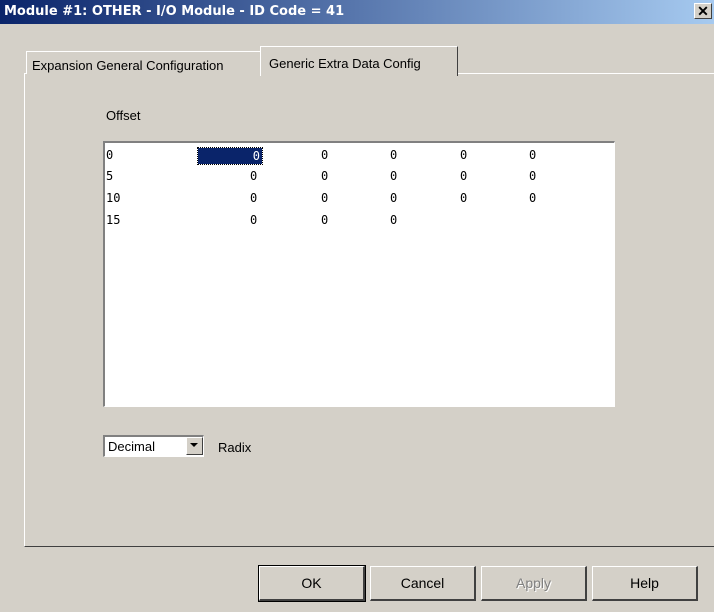 Image resolution: width=714 pixels, height=612 pixels. Describe the element at coordinates (110, 176) in the screenshot. I see `offset-cell: 5` at that location.